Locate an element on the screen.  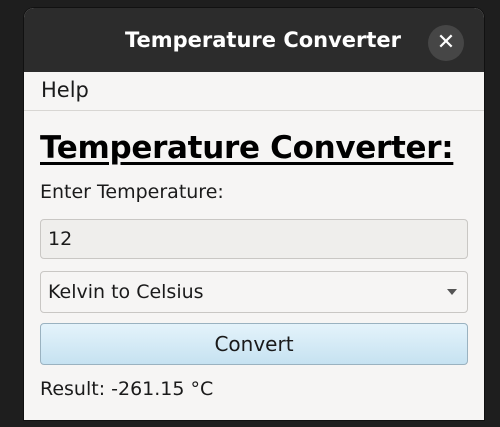
temperature-input is located at coordinates (254, 239).